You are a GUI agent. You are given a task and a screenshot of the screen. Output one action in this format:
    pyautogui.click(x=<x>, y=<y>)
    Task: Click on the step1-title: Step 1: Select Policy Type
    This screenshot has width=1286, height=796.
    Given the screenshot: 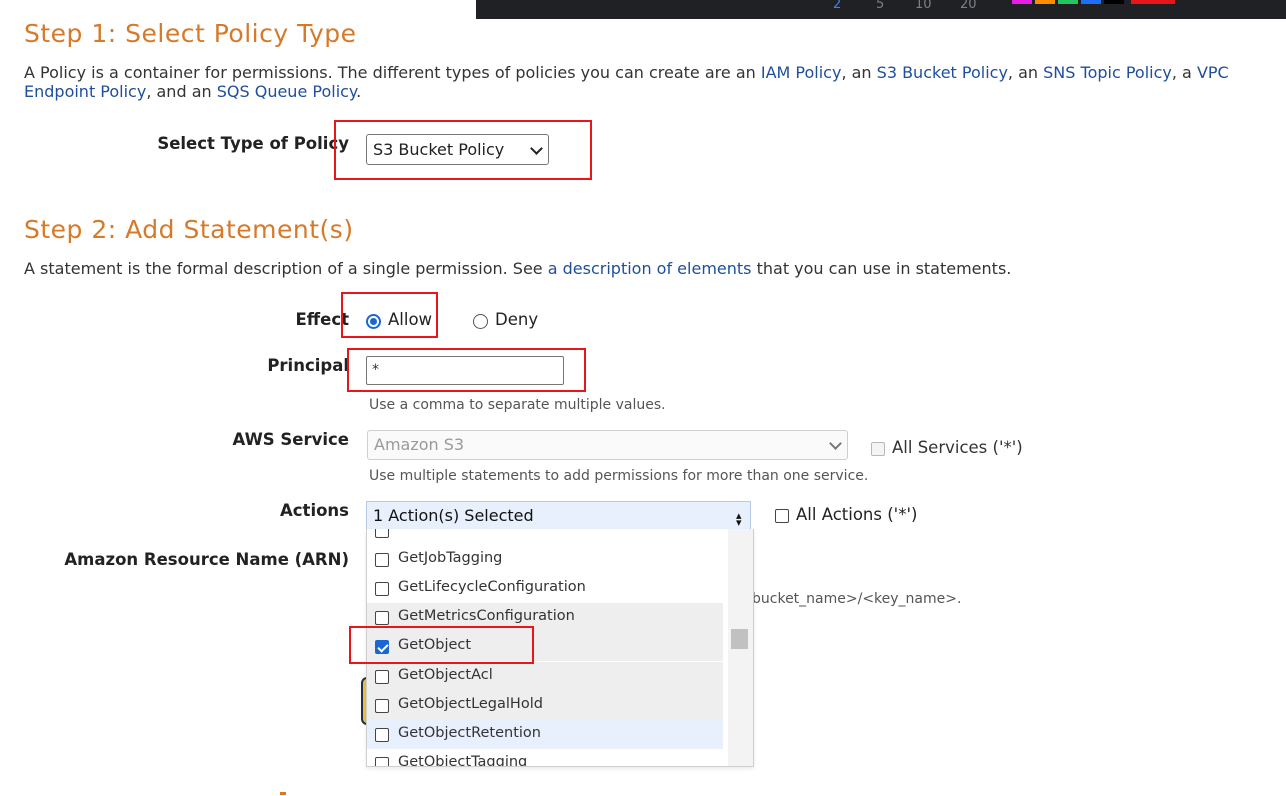 What is the action you would take?
    pyautogui.click(x=190, y=33)
    